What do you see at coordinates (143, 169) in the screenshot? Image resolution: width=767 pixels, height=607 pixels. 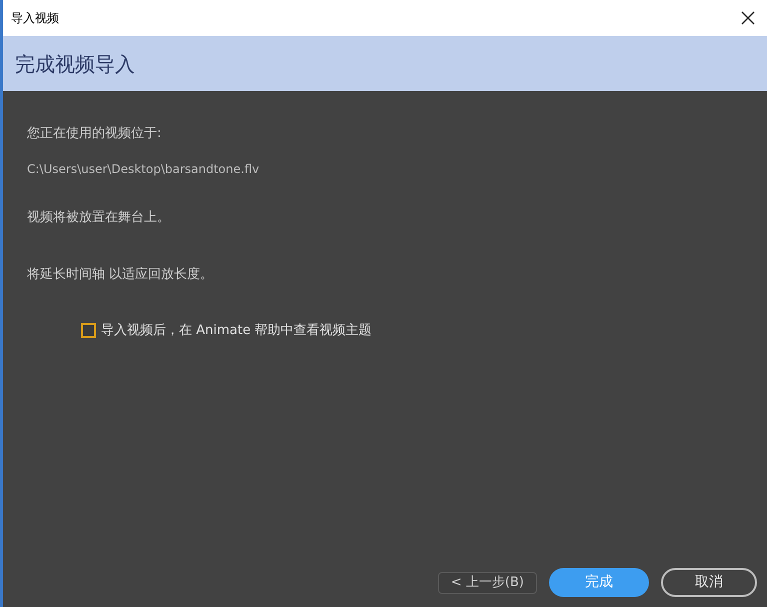 I see `file-path: C:\Users\user\Desktop\barsandtone.flv` at bounding box center [143, 169].